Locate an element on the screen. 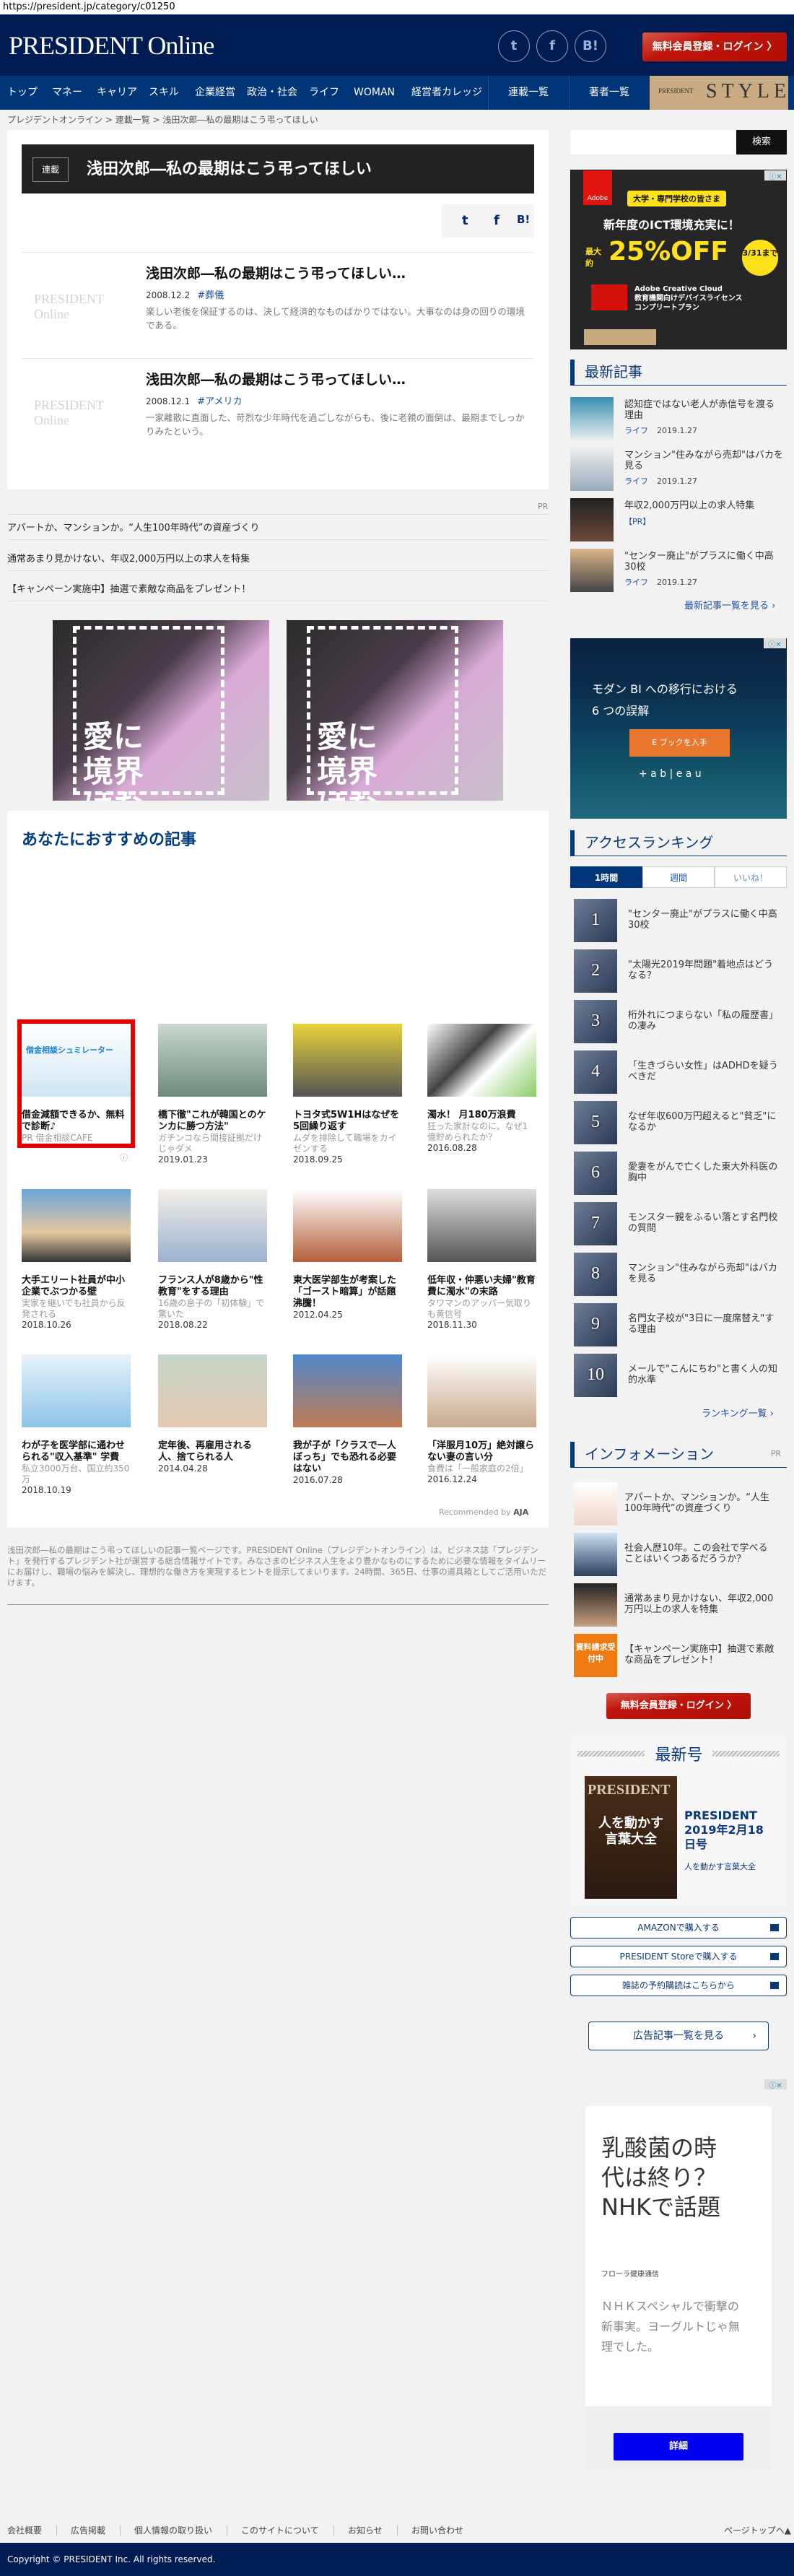  footer-link: 会社概要 is located at coordinates (25, 2530).